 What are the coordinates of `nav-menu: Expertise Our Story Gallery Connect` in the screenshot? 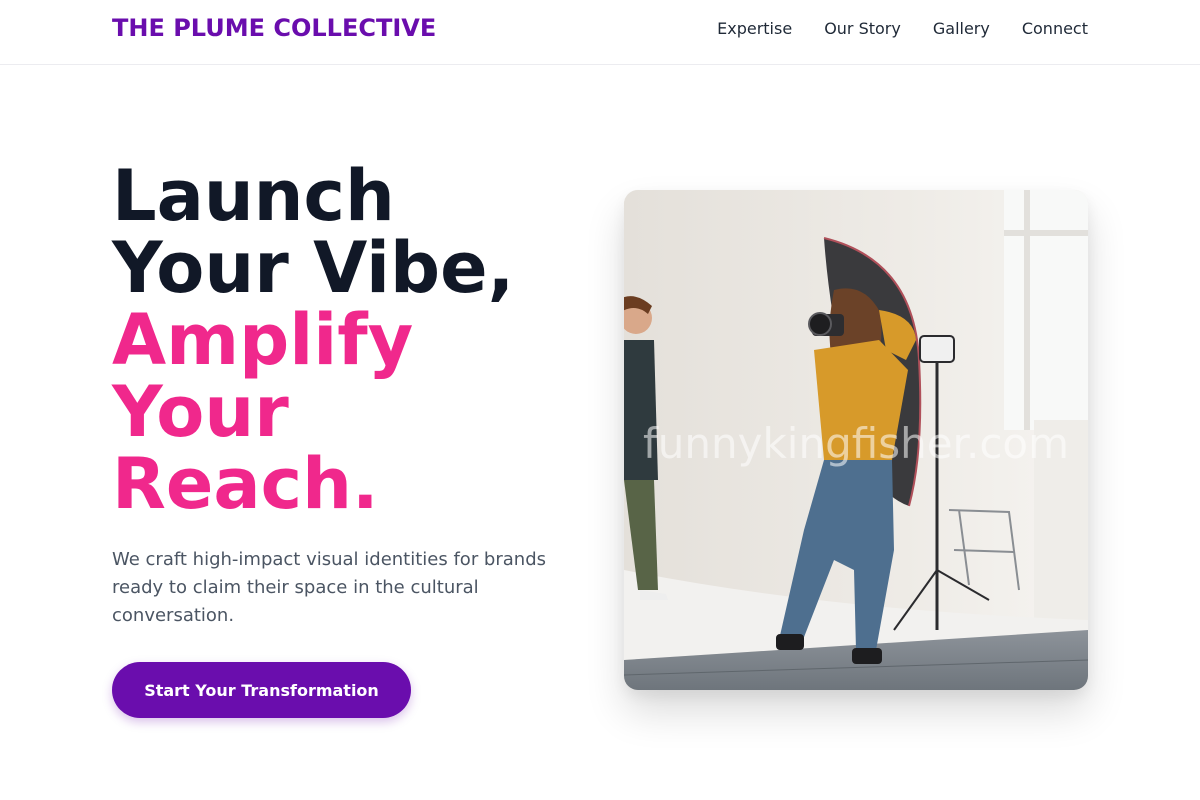 It's located at (902, 28).